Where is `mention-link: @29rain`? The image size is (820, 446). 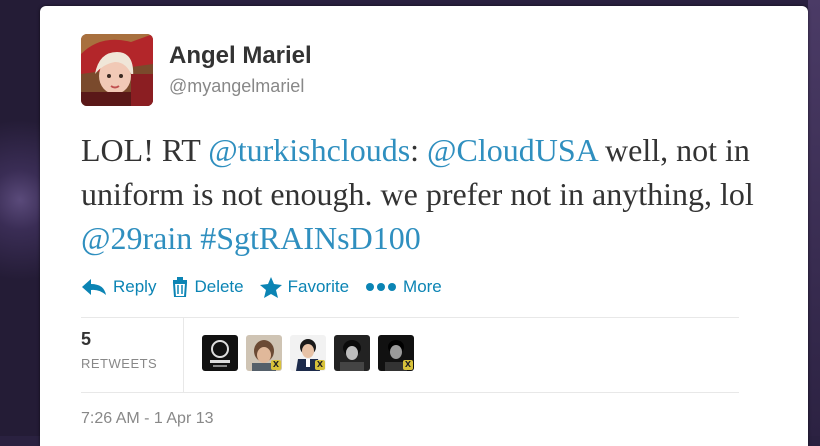 mention-link: @29rain is located at coordinates (136, 238).